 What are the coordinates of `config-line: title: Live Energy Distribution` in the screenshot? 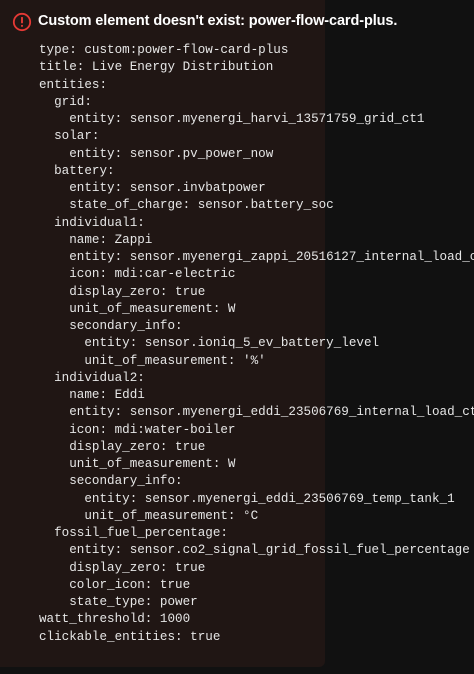 It's located at (156, 67).